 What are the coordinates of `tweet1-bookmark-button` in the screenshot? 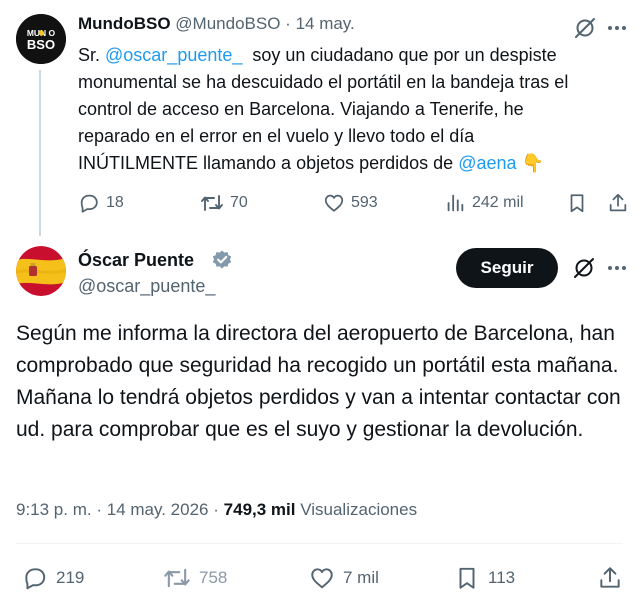 It's located at (577, 203).